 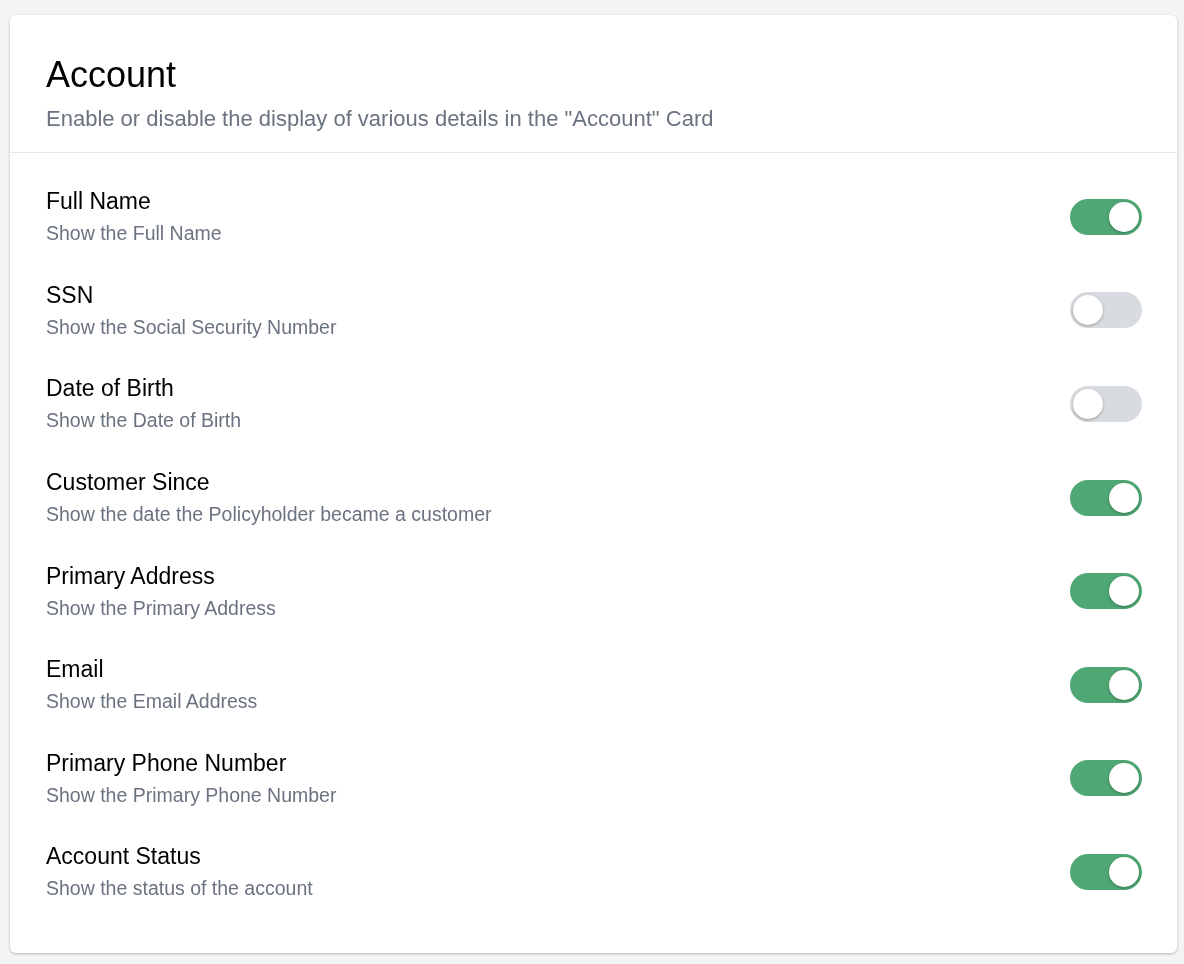 What do you see at coordinates (191, 327) in the screenshot?
I see `setting-description: Show the Social Security Number` at bounding box center [191, 327].